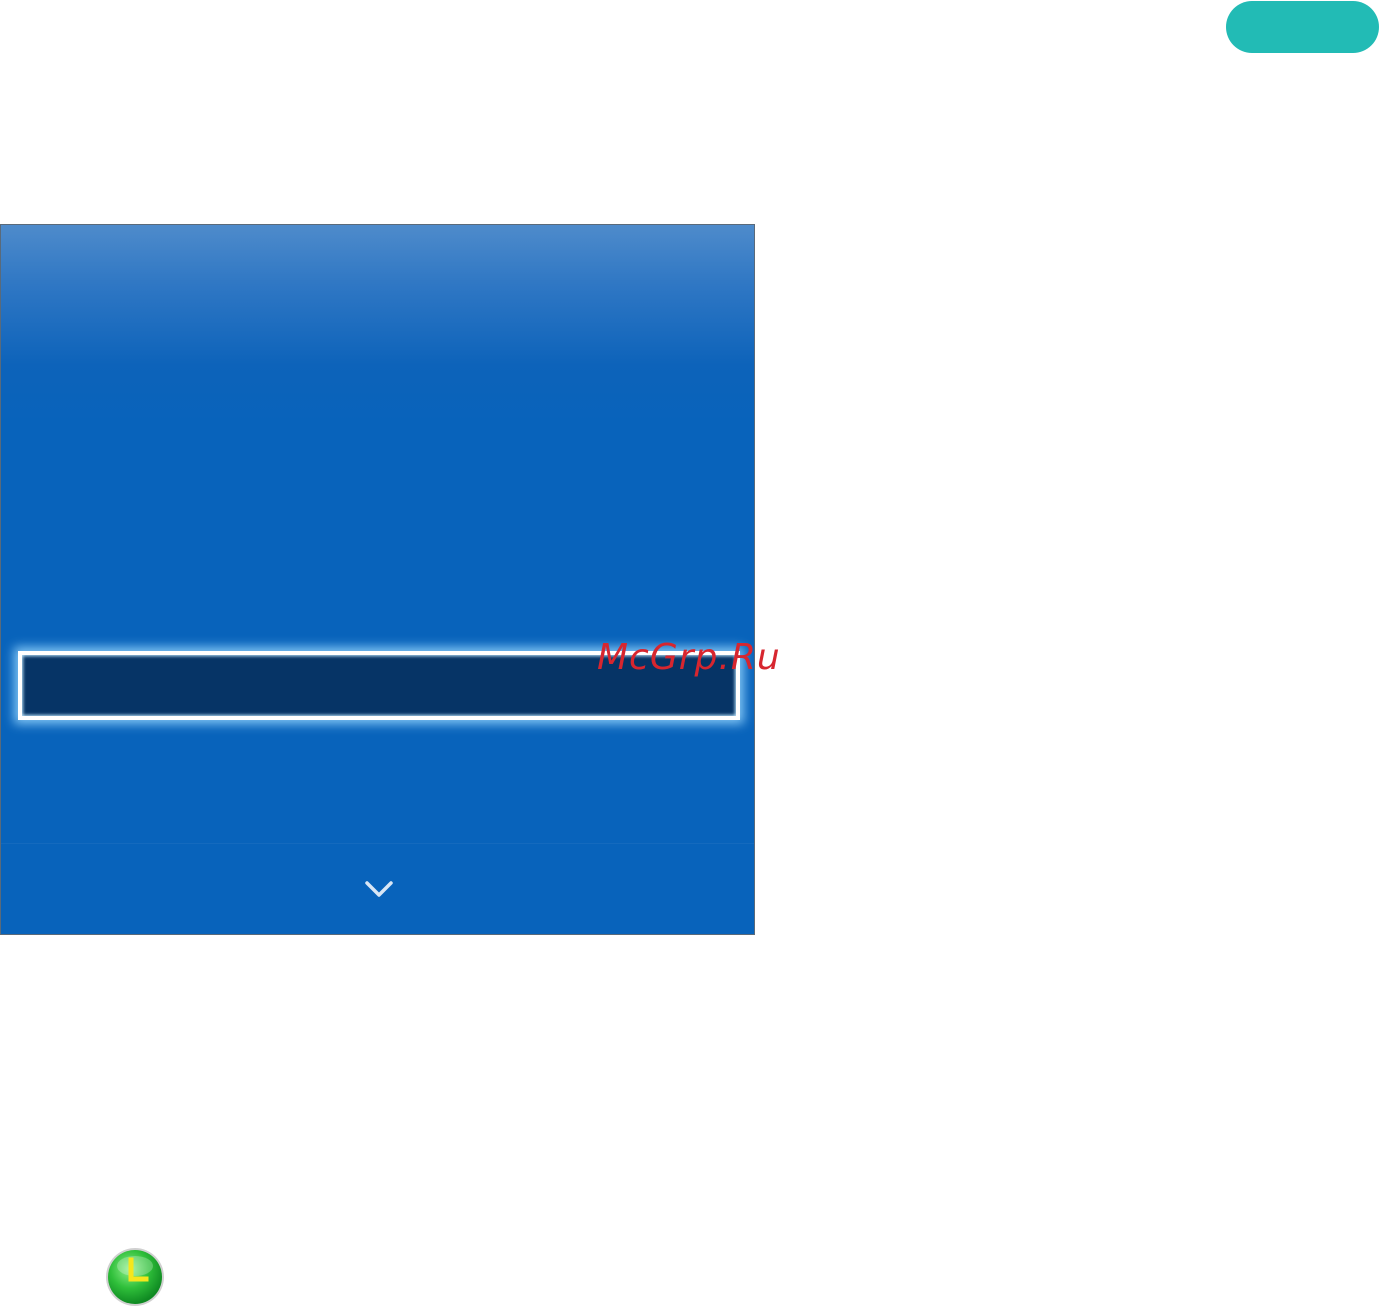  What do you see at coordinates (377, 843) in the screenshot?
I see `panel-divider` at bounding box center [377, 843].